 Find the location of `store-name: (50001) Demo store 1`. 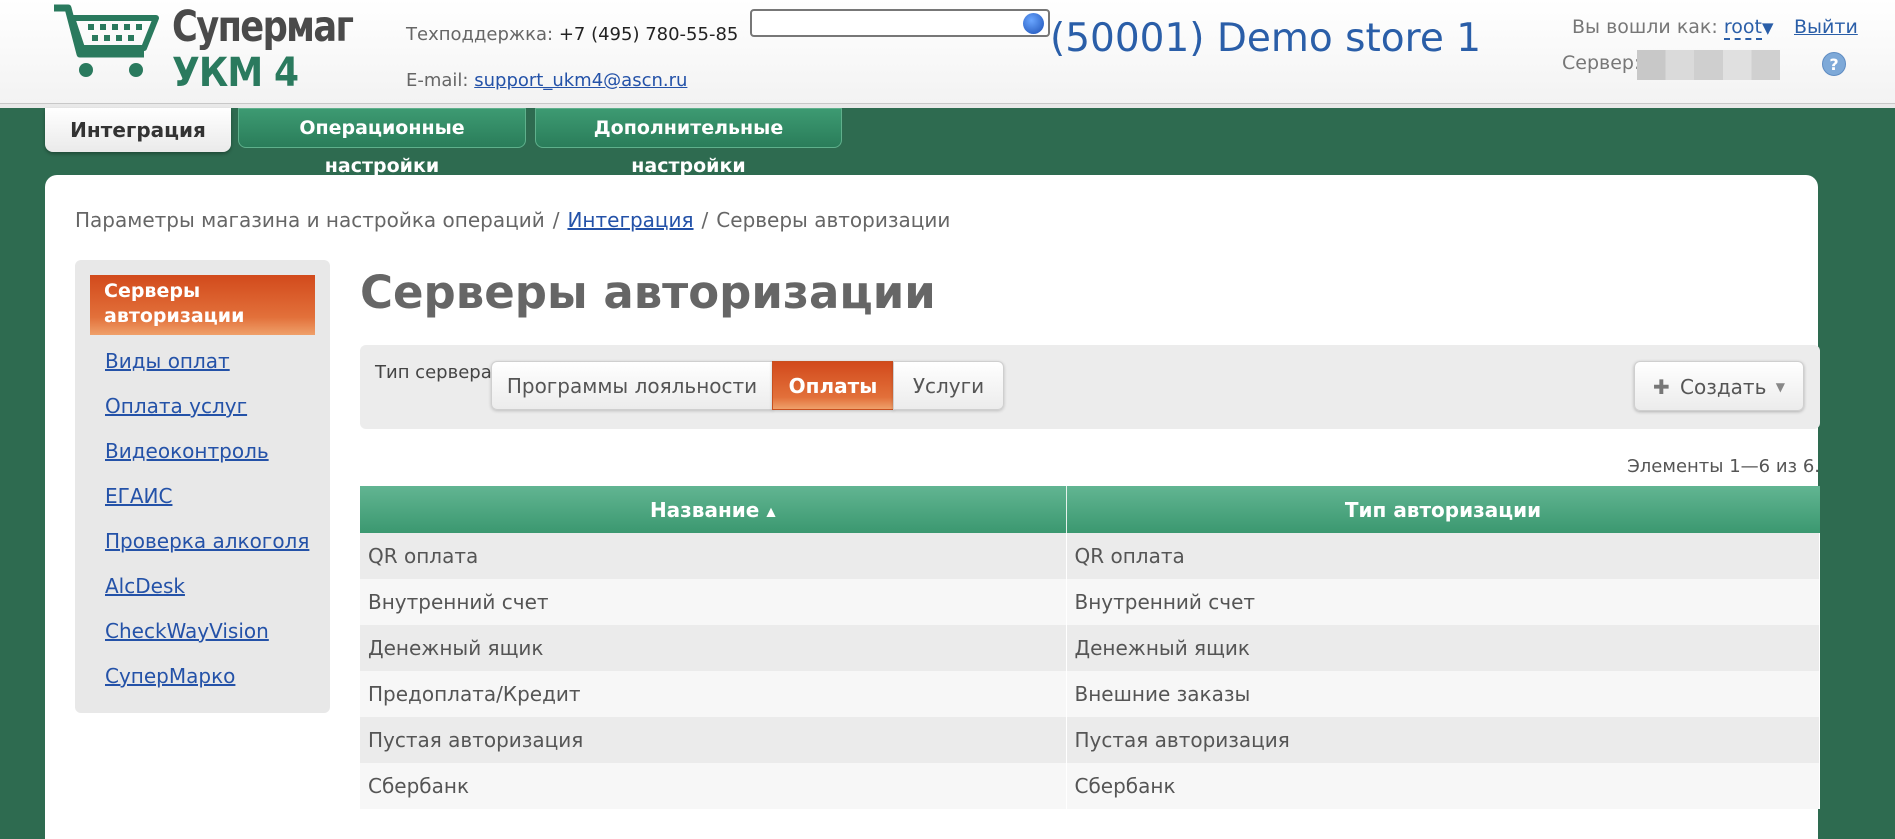

store-name: (50001) Demo store 1 is located at coordinates (1266, 38).